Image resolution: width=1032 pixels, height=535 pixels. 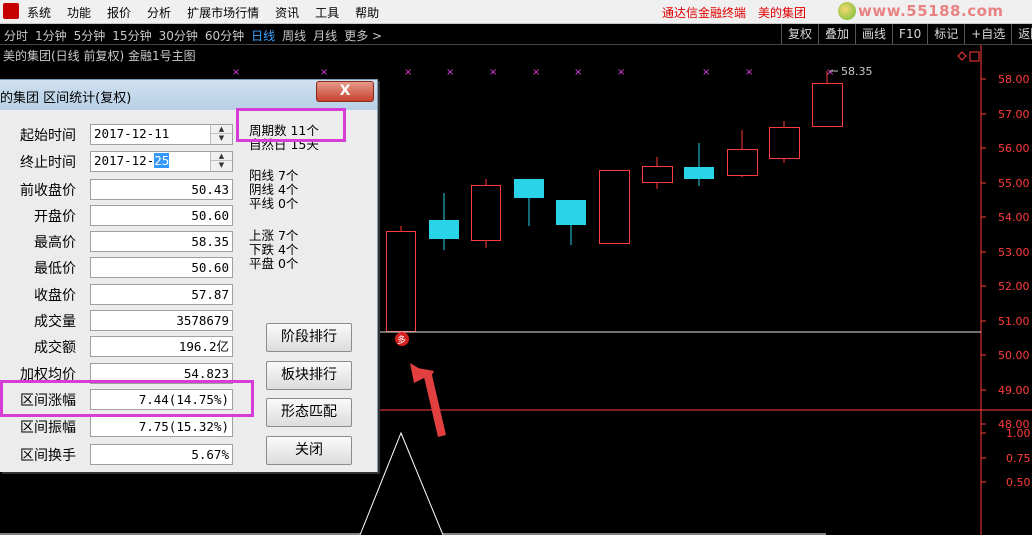 What do you see at coordinates (99, 56) in the screenshot?
I see `chart-title: 美的集团(日线 前复权) 金融1号主图` at bounding box center [99, 56].